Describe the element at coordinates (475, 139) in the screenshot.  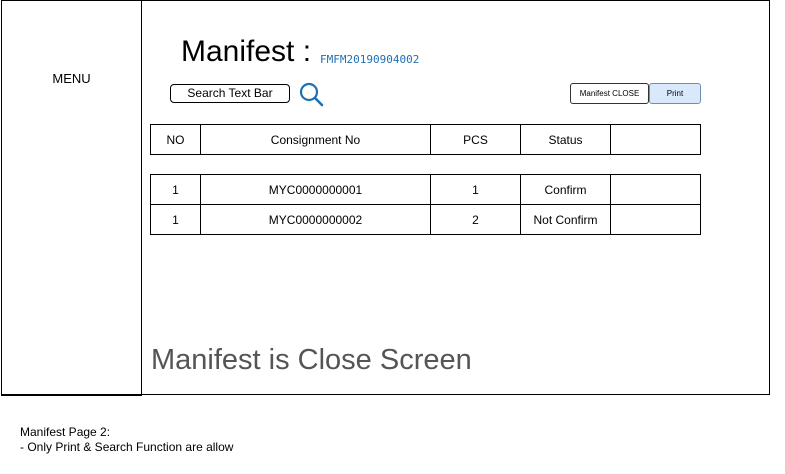
I see `column-header-pcs: PCS` at that location.